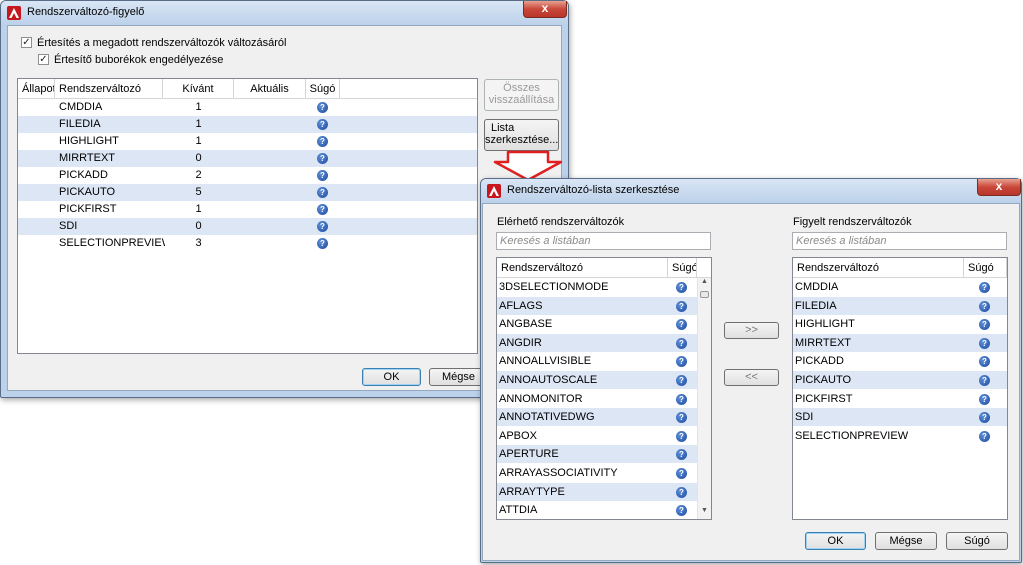  I want to click on editor-cancel-button: Mégse, so click(906, 541).